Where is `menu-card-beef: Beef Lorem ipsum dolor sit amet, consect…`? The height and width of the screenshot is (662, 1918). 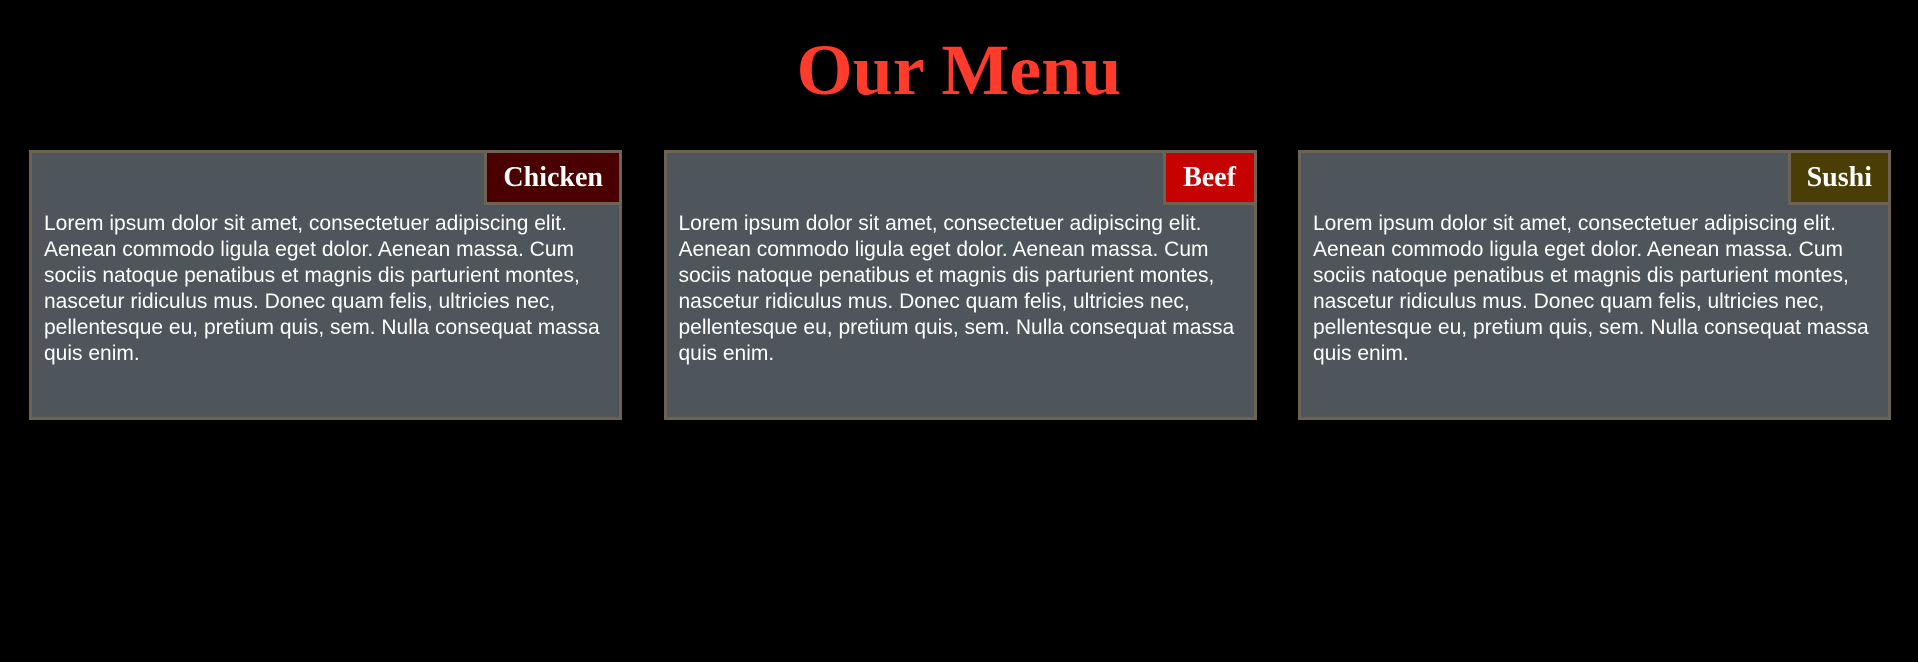
menu-card-beef: Beef Lorem ipsum dolor sit amet, consect… is located at coordinates (960, 285).